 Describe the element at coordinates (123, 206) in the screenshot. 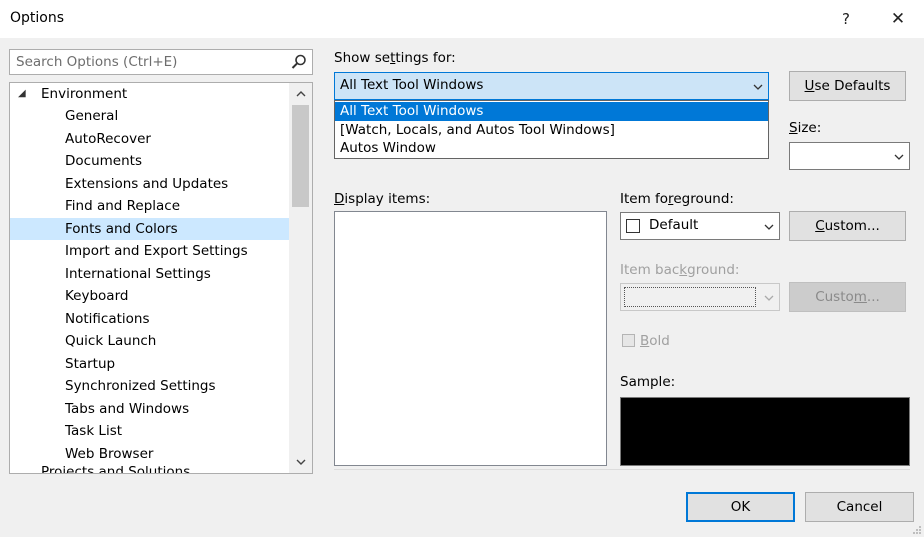

I see `tree-item-label: Find and Replace` at that location.